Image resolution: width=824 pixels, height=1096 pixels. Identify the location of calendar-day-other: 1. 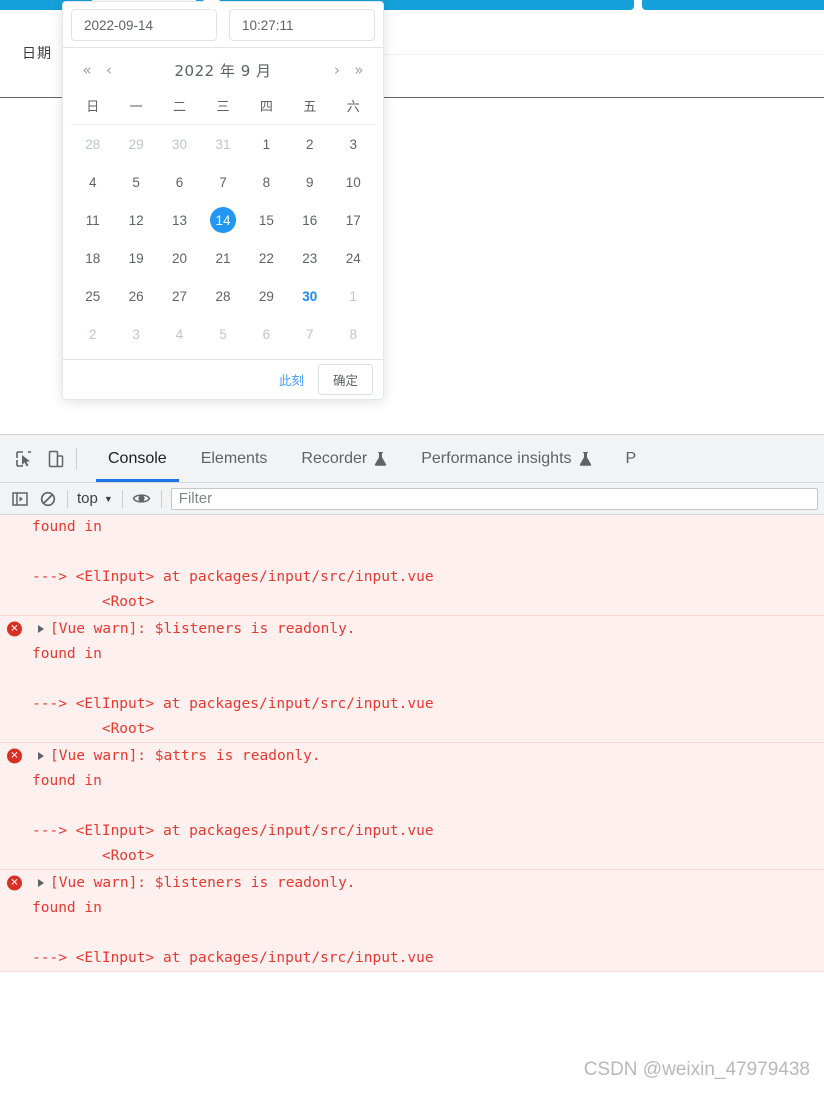
(353, 296).